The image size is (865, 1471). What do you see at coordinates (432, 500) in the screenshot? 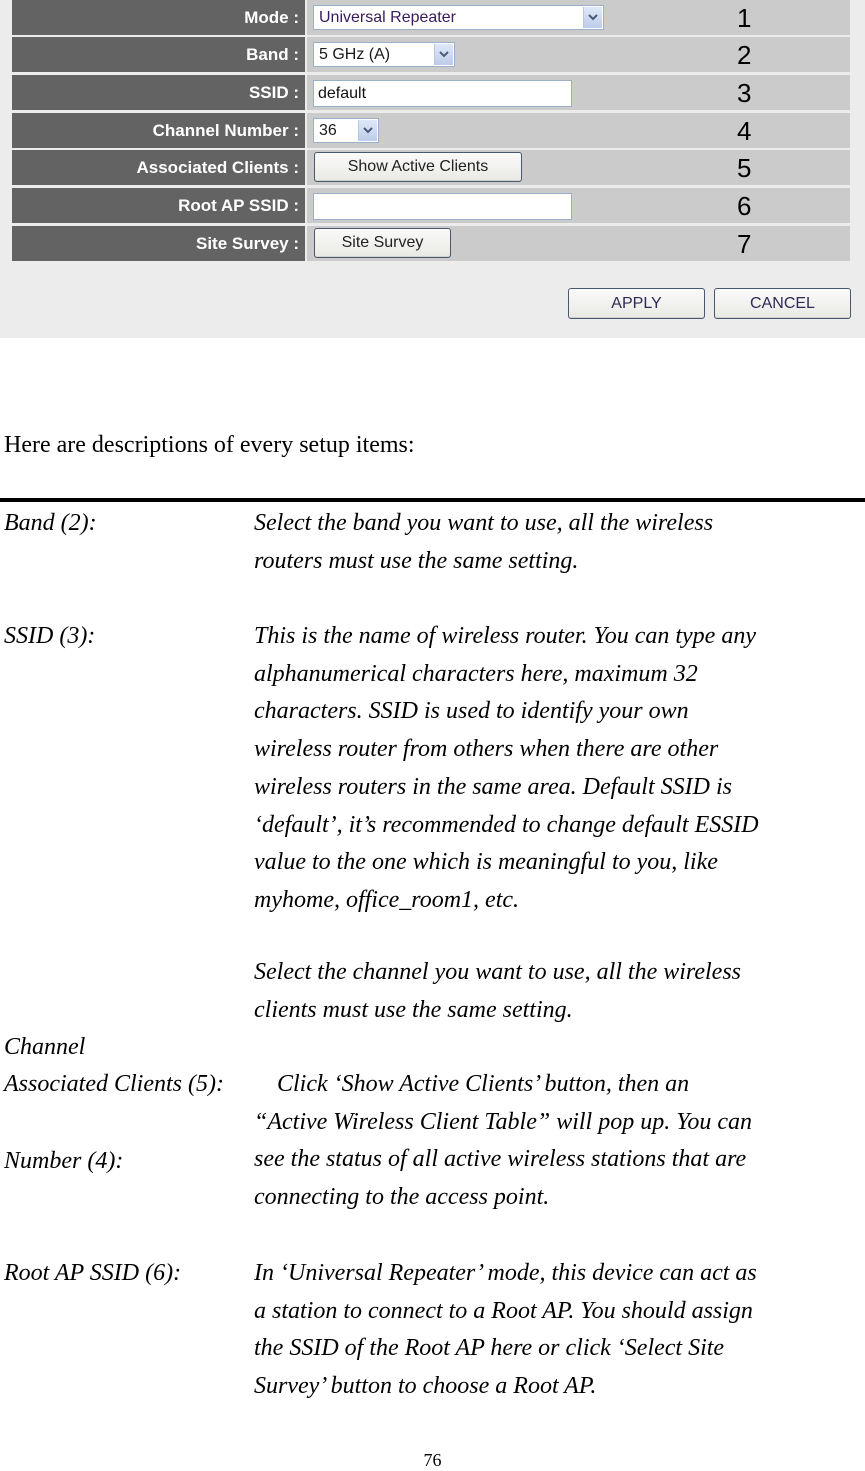
I see `divider-rule` at bounding box center [432, 500].